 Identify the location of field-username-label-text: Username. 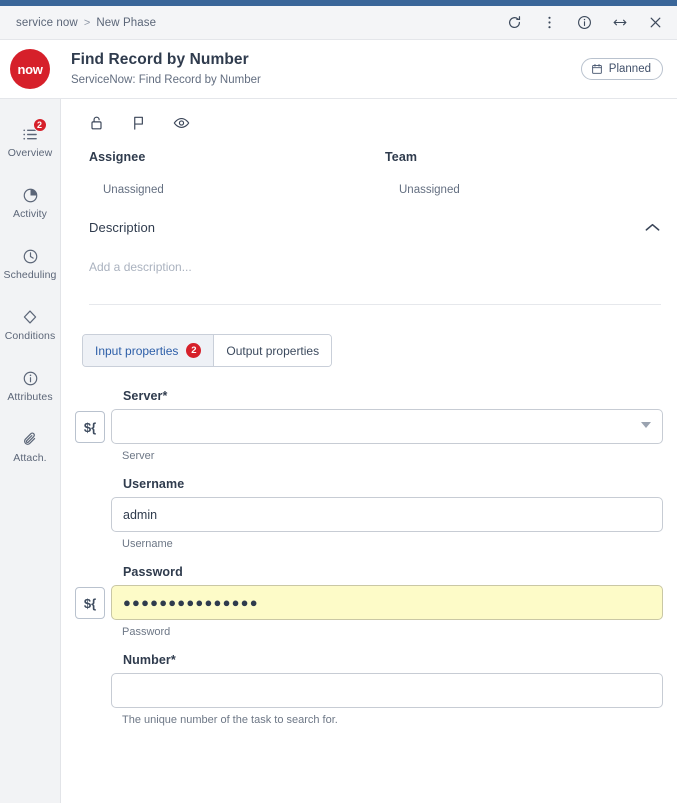
(154, 484).